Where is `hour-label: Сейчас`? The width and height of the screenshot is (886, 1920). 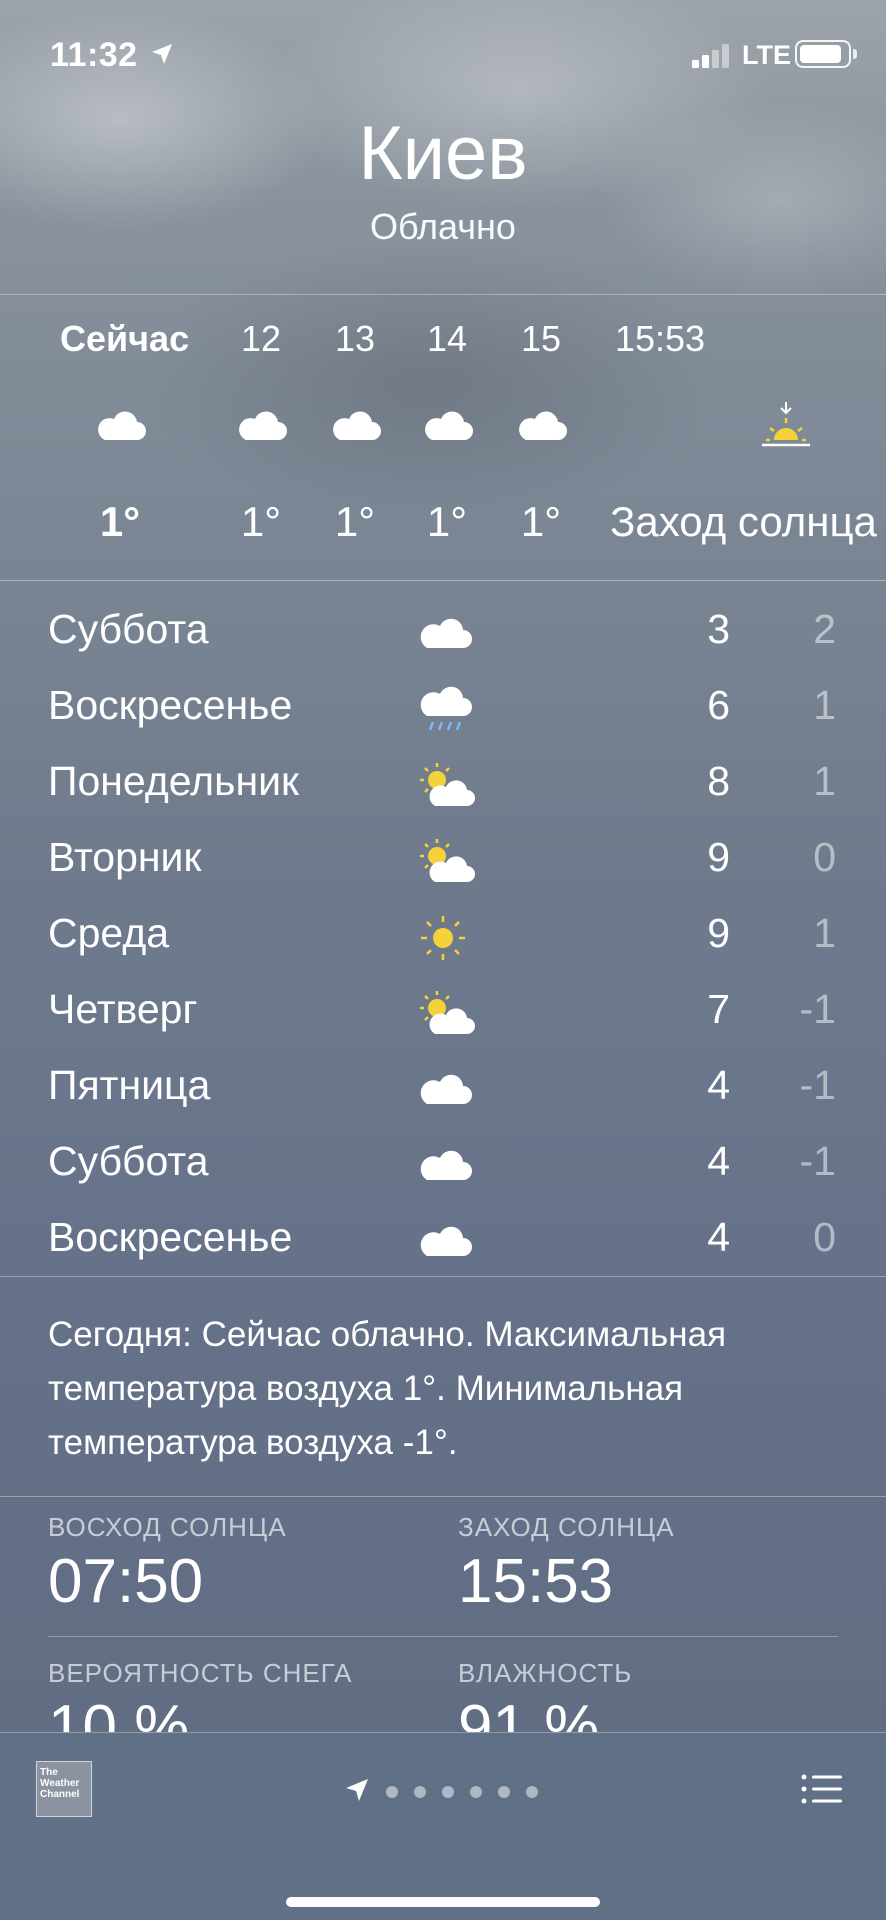 hour-label: Сейчас is located at coordinates (125, 338).